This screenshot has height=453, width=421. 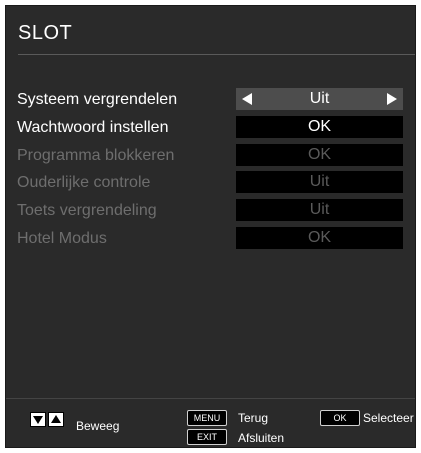 What do you see at coordinates (319, 238) in the screenshot?
I see `row-value-hotel-mode: OK` at bounding box center [319, 238].